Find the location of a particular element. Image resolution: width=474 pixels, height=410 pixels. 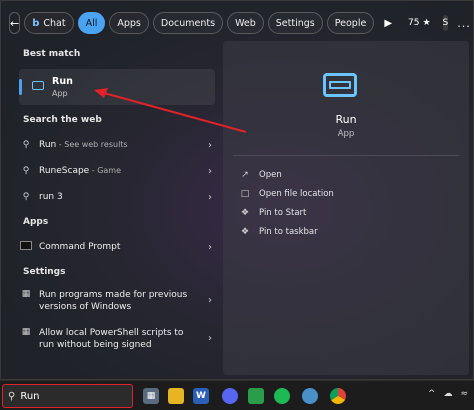

action-open: ↗ Open is located at coordinates (260, 175).